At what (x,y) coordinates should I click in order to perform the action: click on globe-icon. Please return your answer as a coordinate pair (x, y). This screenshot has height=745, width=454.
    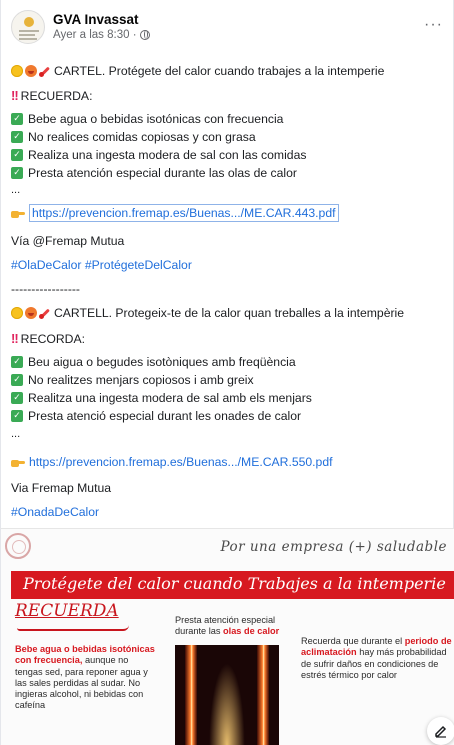
    Looking at the image, I should click on (144, 35).